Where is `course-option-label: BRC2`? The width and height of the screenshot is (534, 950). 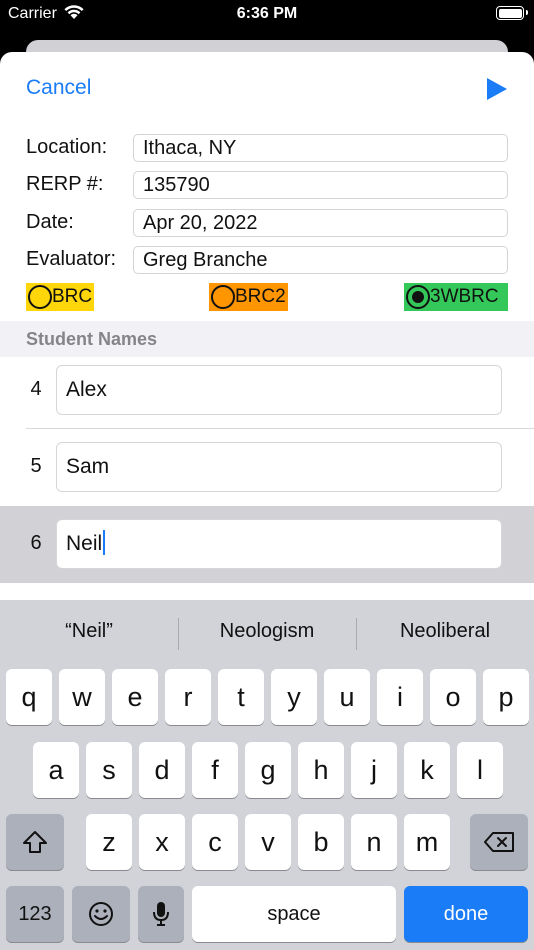
course-option-label: BRC2 is located at coordinates (260, 296).